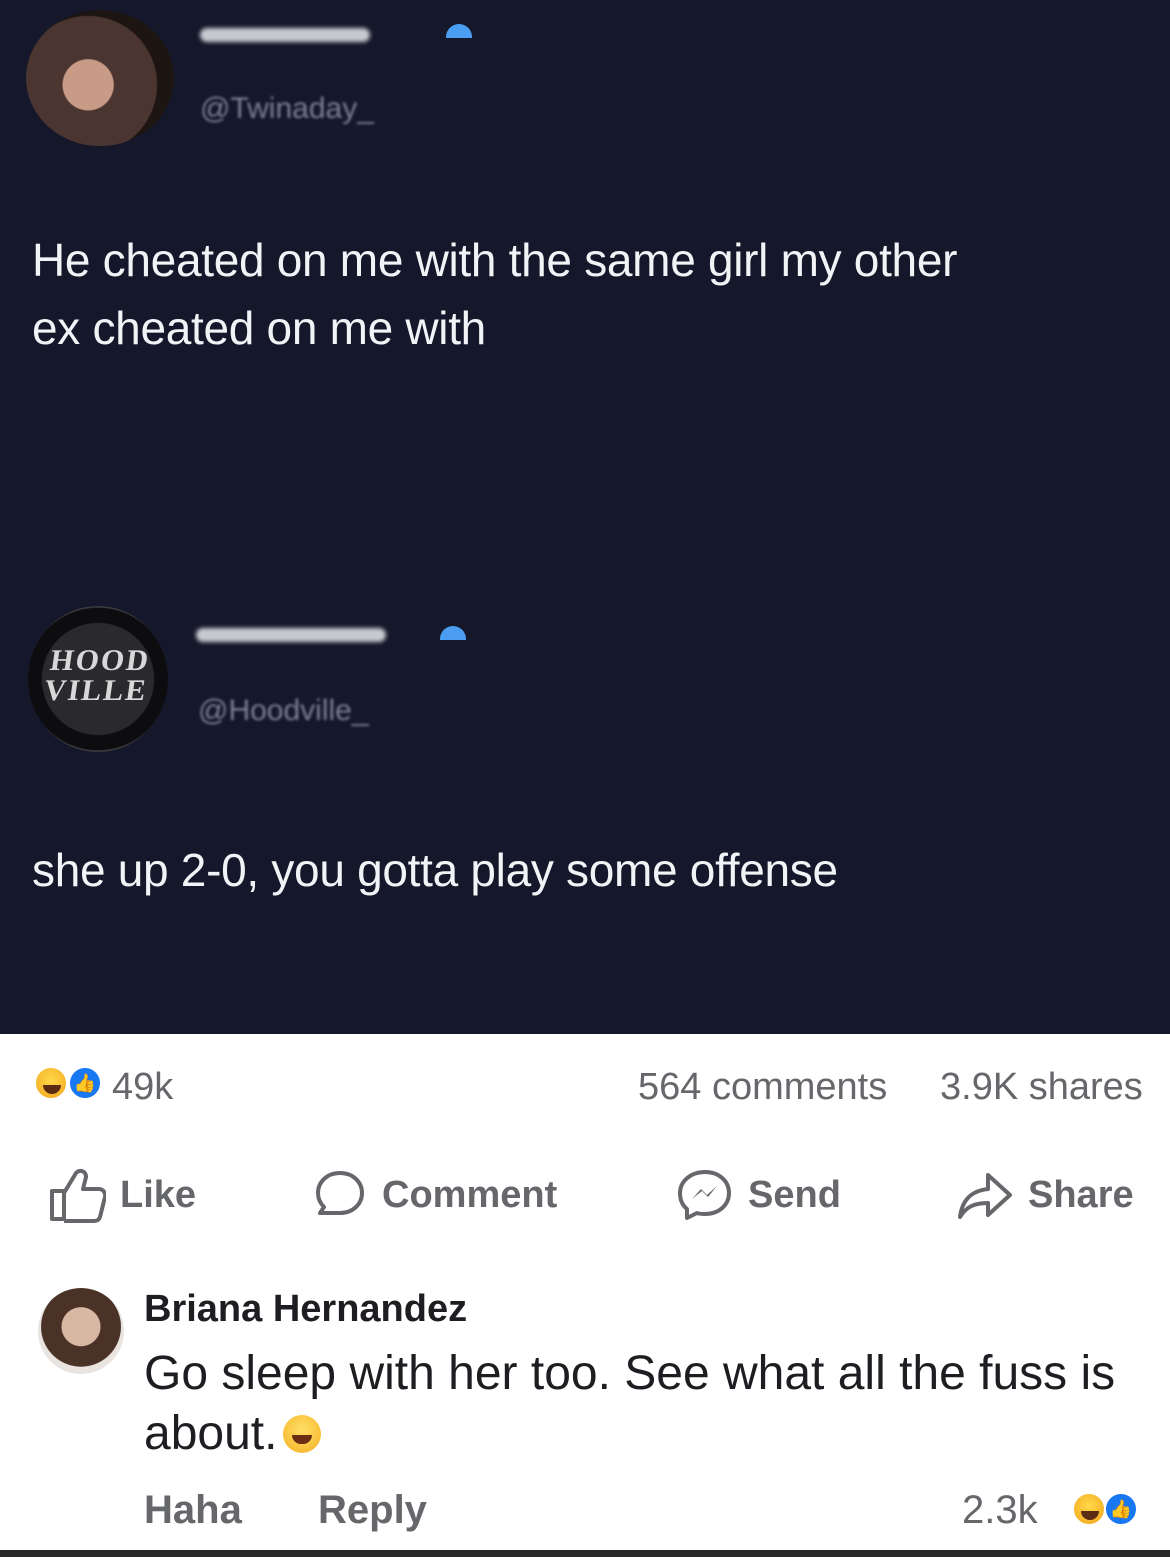  What do you see at coordinates (97, 675) in the screenshot?
I see `hoodville-logo: HOOD VILLE` at bounding box center [97, 675].